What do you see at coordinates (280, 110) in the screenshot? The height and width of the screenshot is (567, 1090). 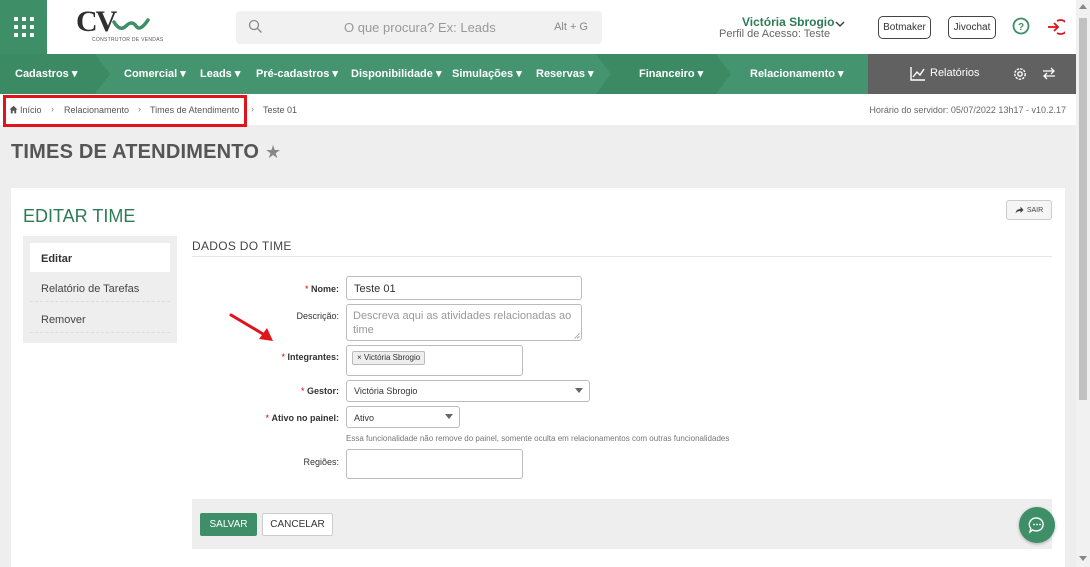 I see `breadcrumb-current: Teste 01` at bounding box center [280, 110].